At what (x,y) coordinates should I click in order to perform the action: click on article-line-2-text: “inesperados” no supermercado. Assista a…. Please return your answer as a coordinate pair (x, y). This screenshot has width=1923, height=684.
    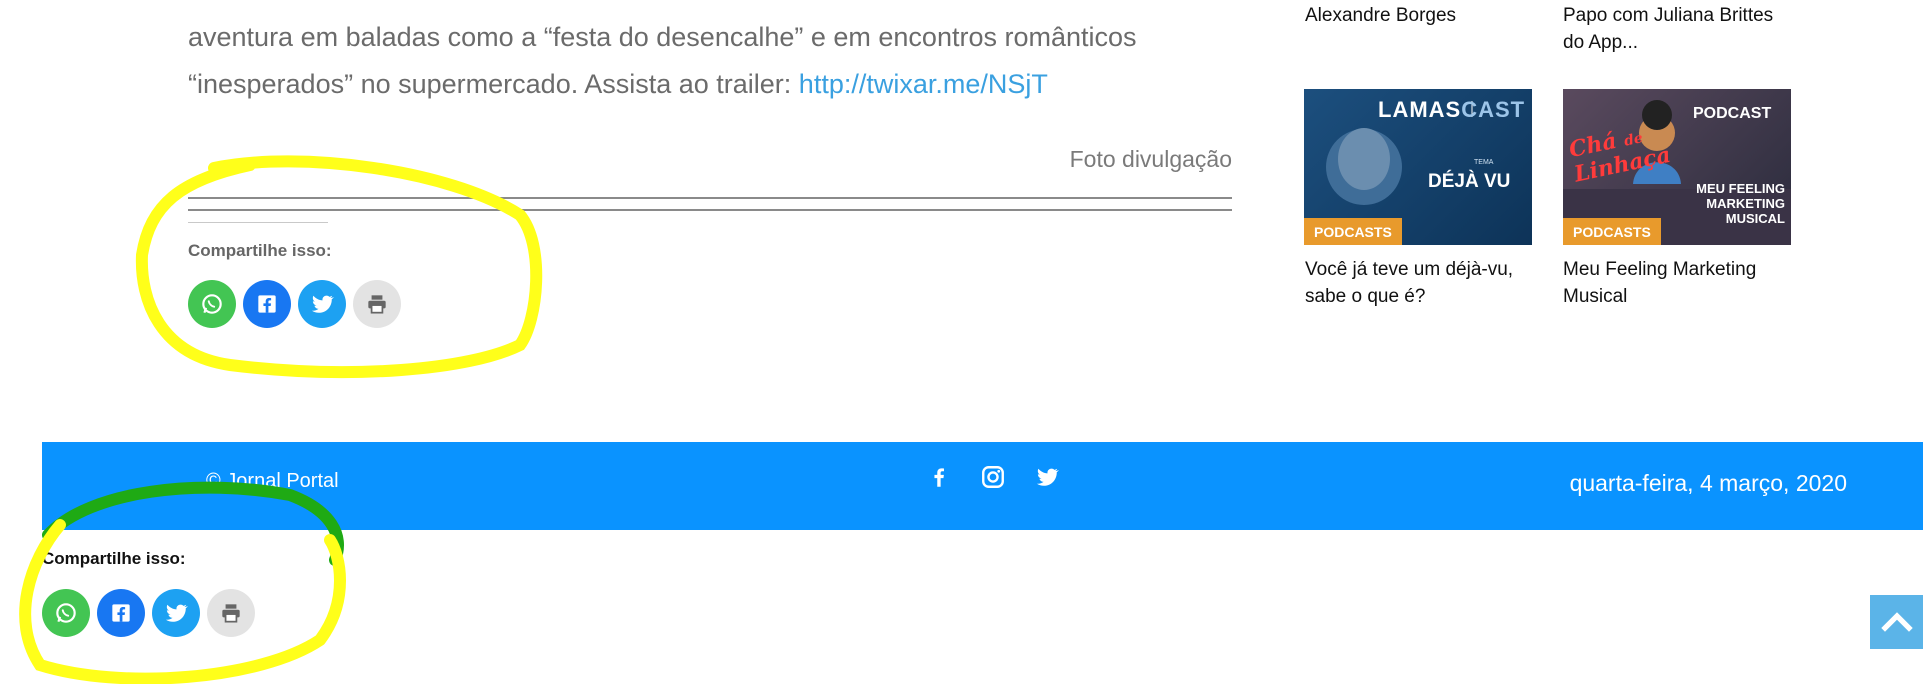
    Looking at the image, I should click on (493, 84).